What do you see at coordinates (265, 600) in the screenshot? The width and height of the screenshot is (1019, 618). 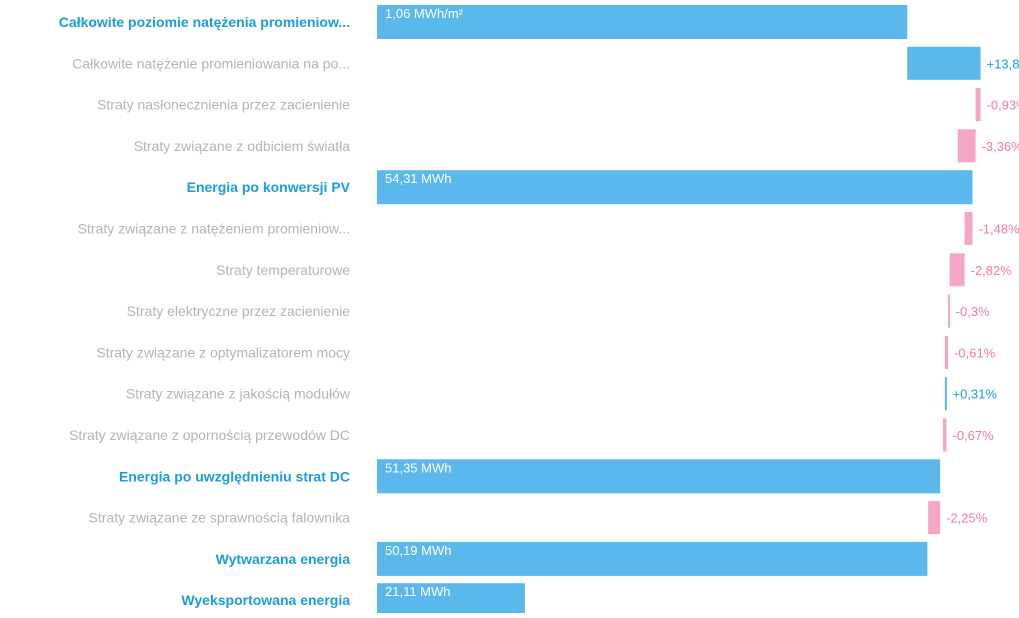 I see `summary-row-label: Wyeksportowana energia` at bounding box center [265, 600].